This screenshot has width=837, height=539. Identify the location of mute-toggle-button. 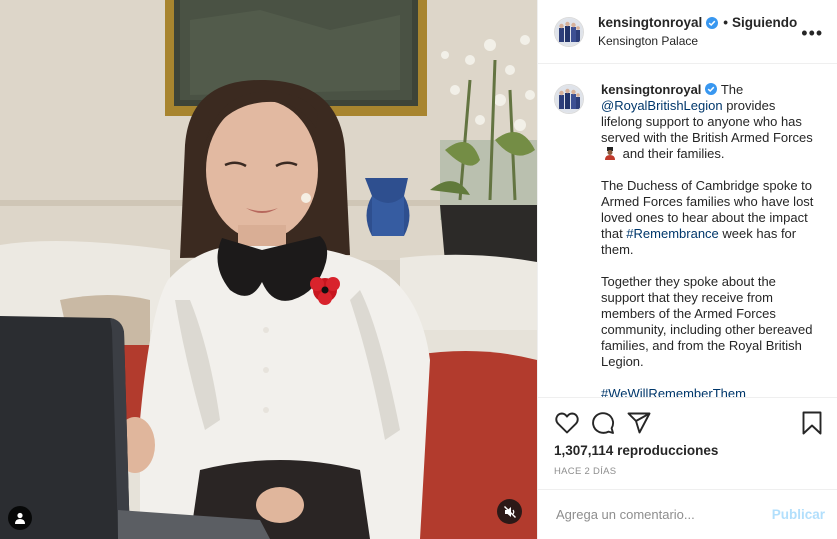
(509, 511).